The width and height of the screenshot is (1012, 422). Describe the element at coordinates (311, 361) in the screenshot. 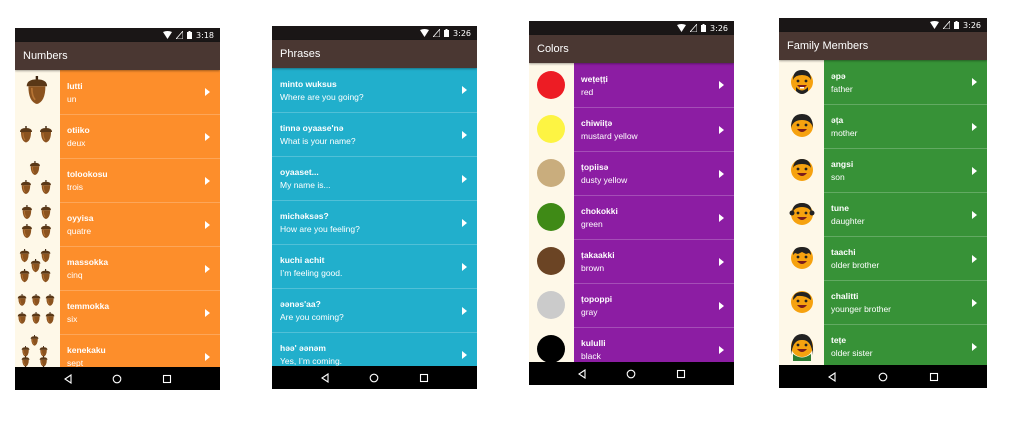

I see `default-translation: Yes, I’m coming.` at that location.